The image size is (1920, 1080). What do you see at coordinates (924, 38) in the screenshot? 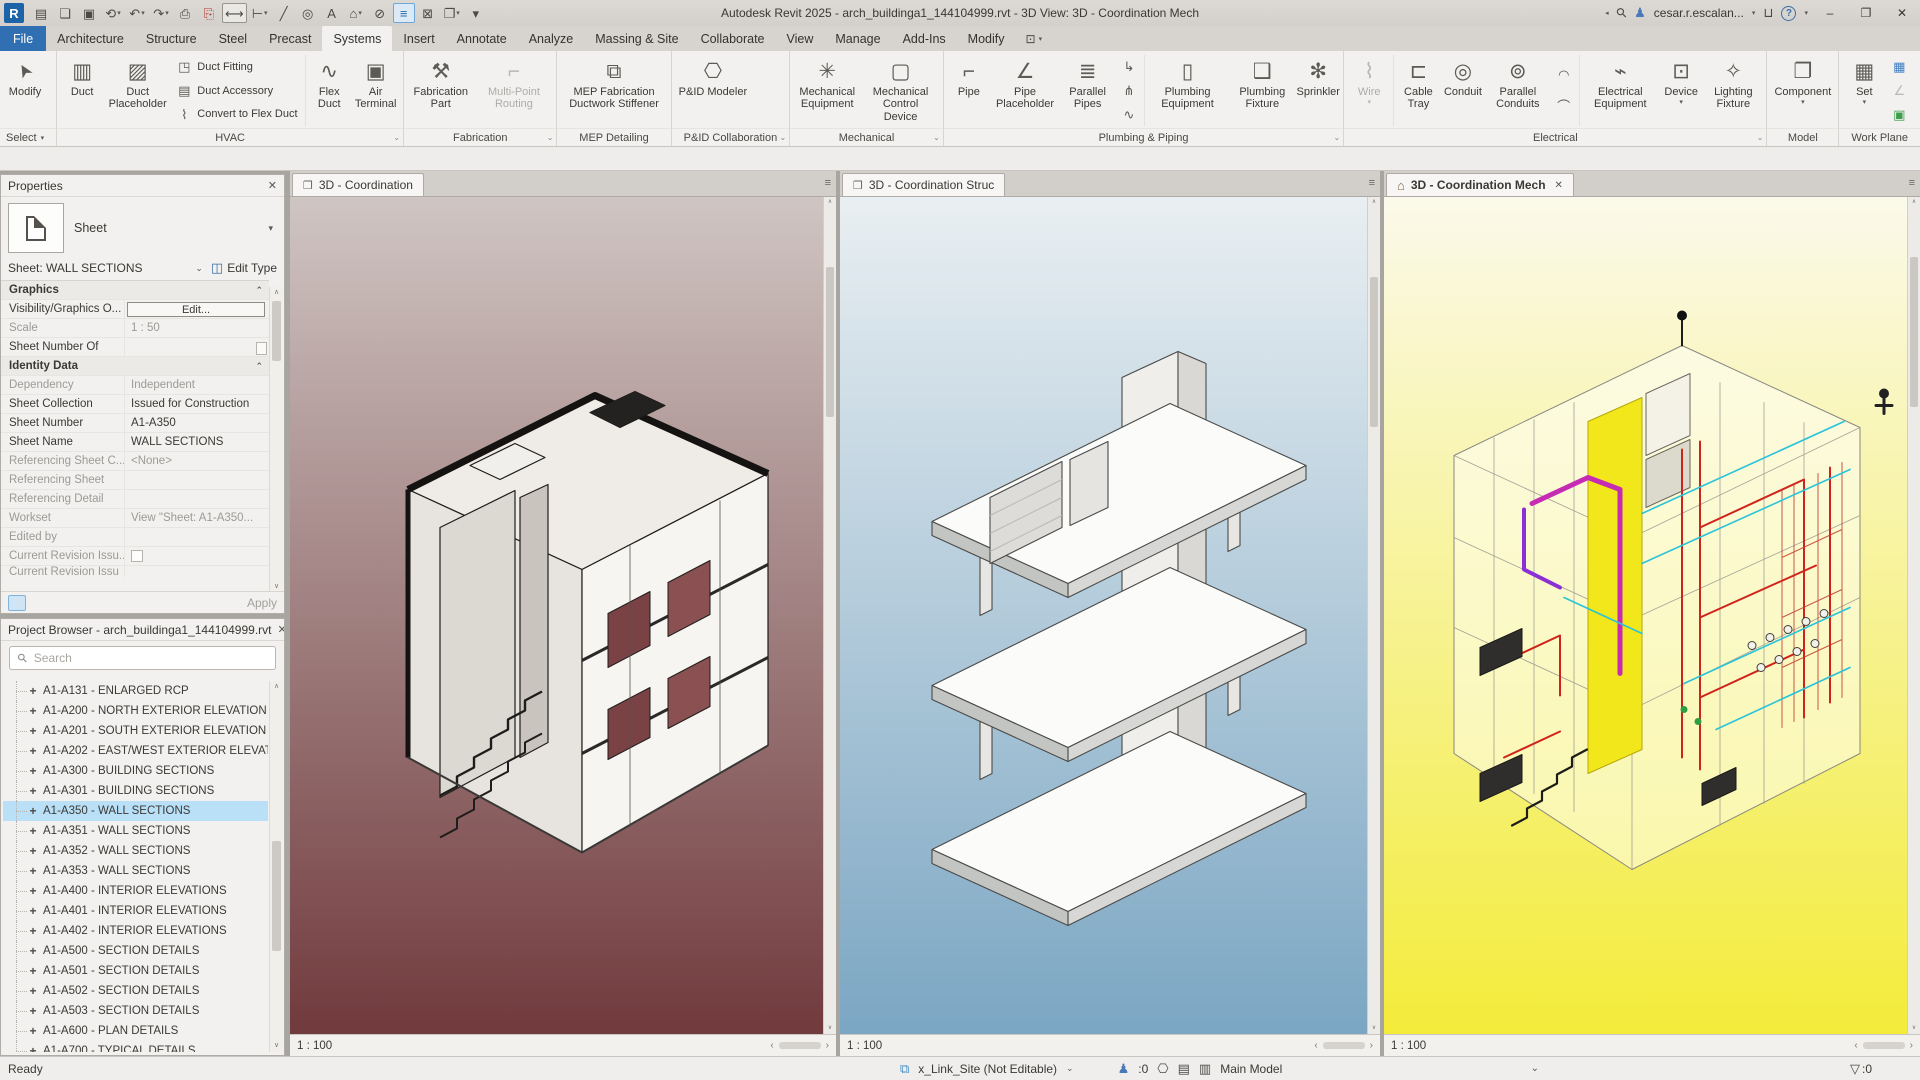
I see `tab-add-ins: Add-Ins` at bounding box center [924, 38].